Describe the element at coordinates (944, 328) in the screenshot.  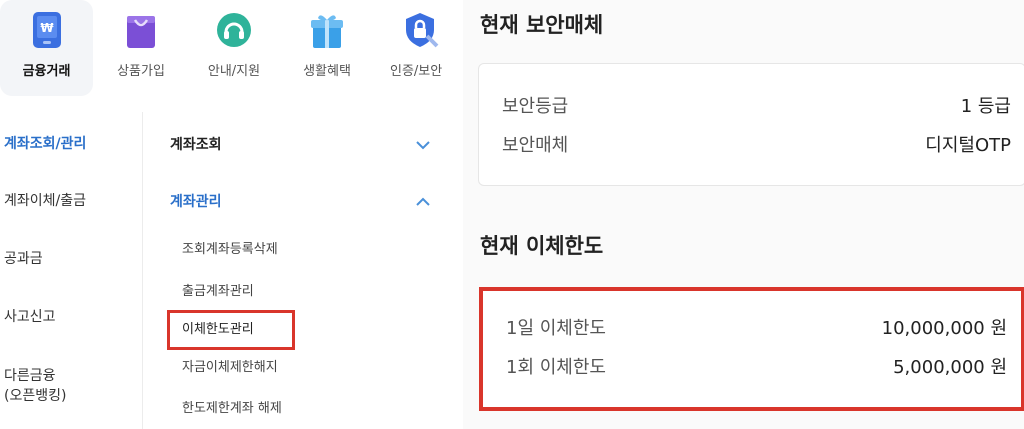
I see `daily-limit-value: 10,000,000 원` at that location.